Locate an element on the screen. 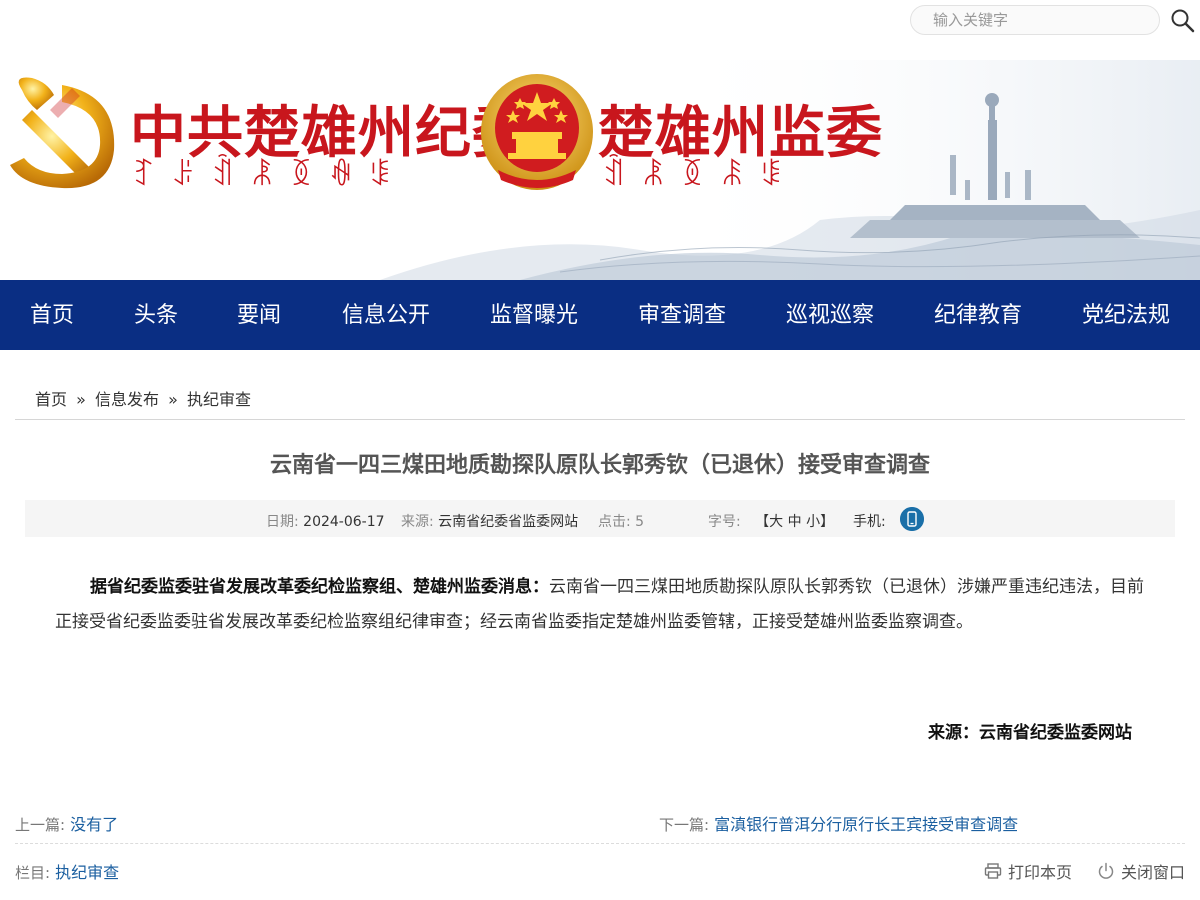  article-lead: 据省纪委监委驻省发展改革委纪检监察组、楚雄州监委消息： is located at coordinates (319, 587).